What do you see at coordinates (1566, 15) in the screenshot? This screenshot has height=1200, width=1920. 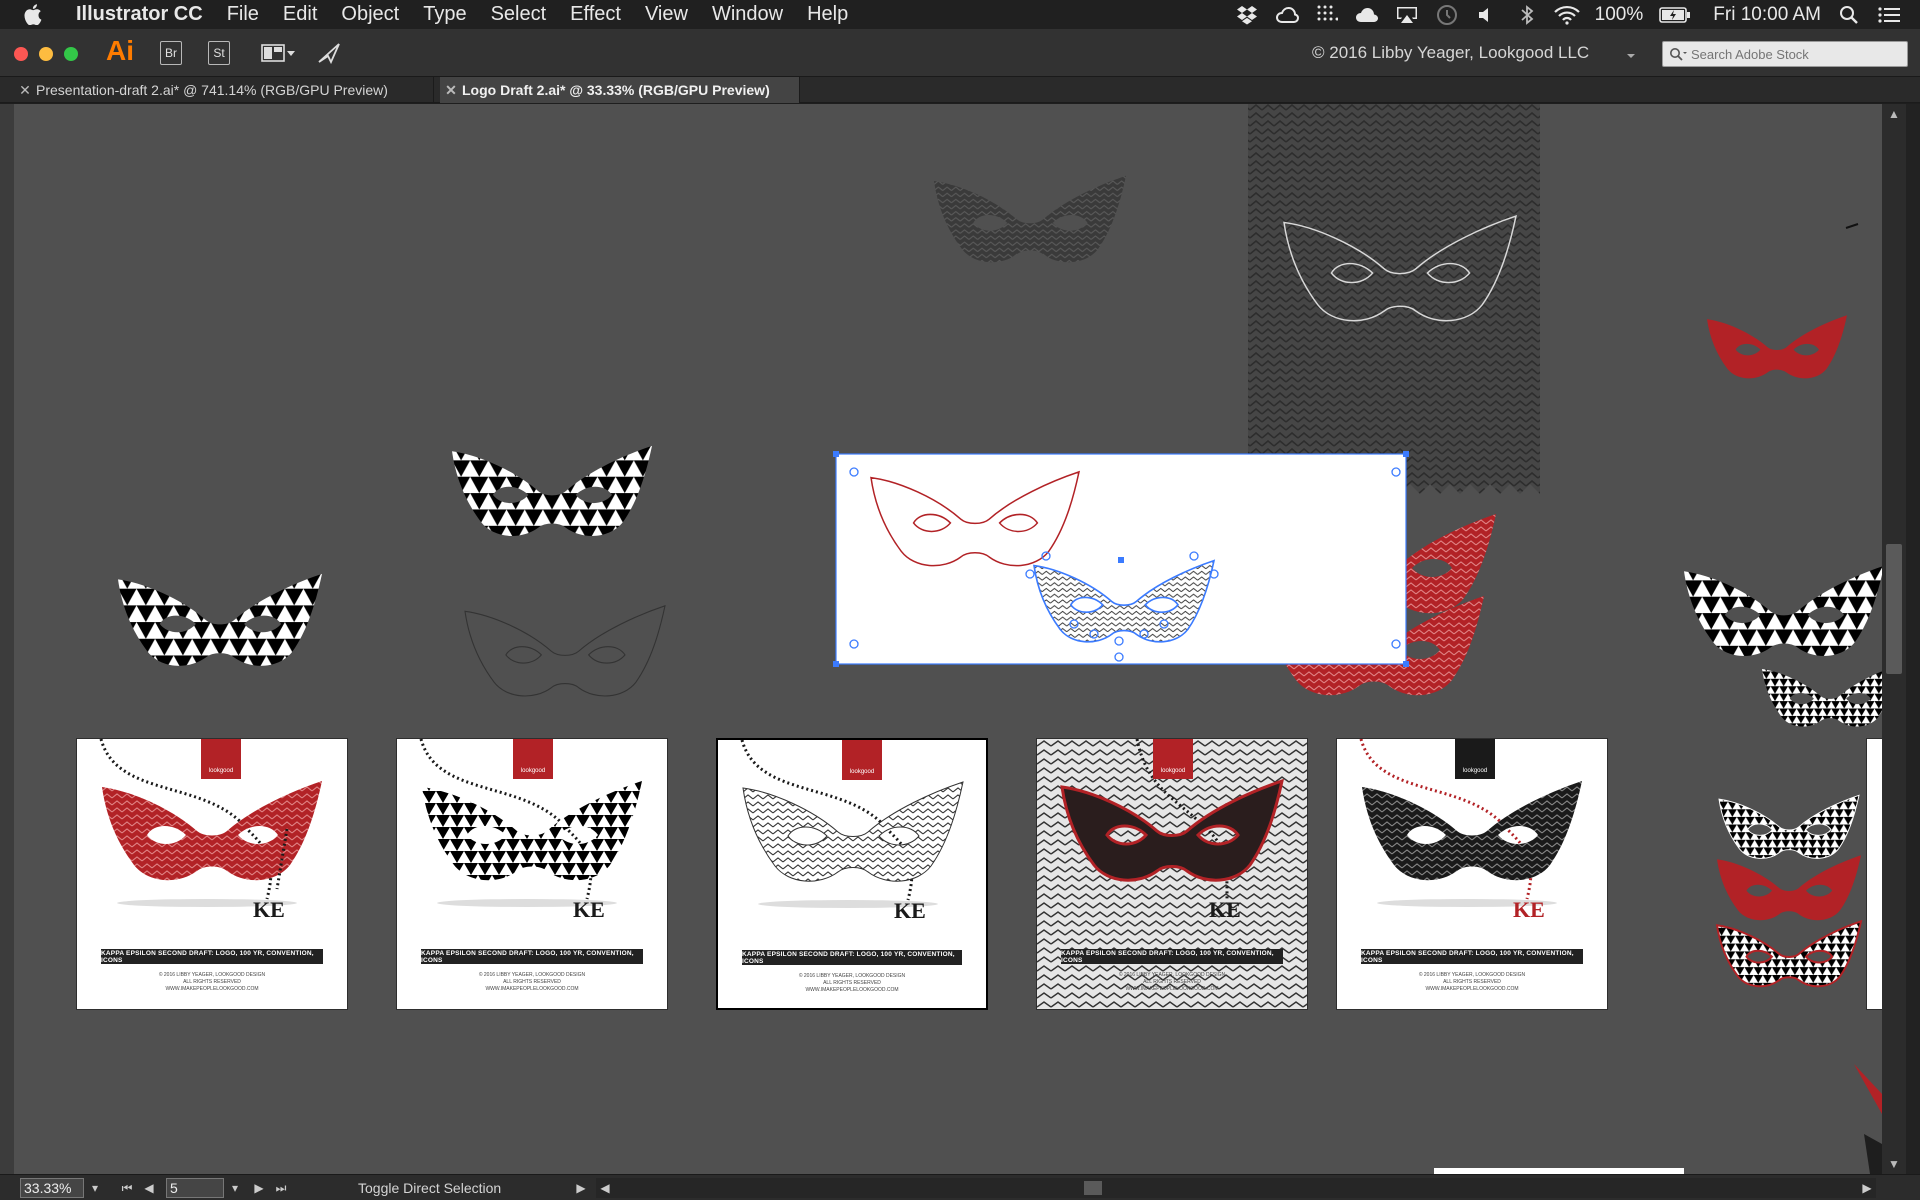 I see `wifi-icon` at bounding box center [1566, 15].